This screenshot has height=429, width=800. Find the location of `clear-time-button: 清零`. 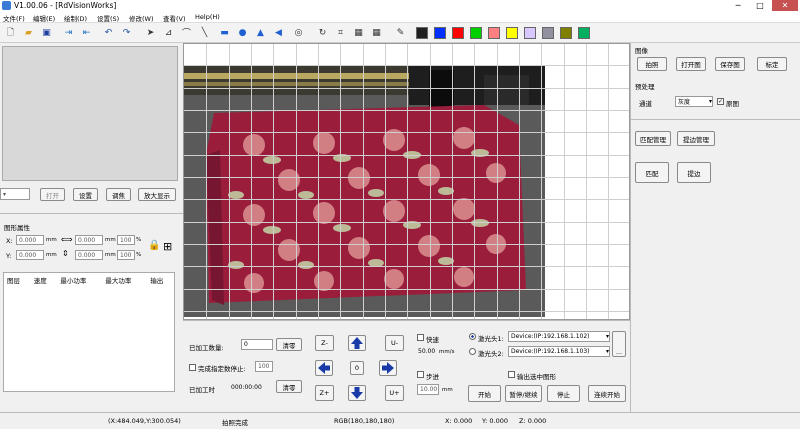

clear-time-button: 清零 is located at coordinates (289, 386).